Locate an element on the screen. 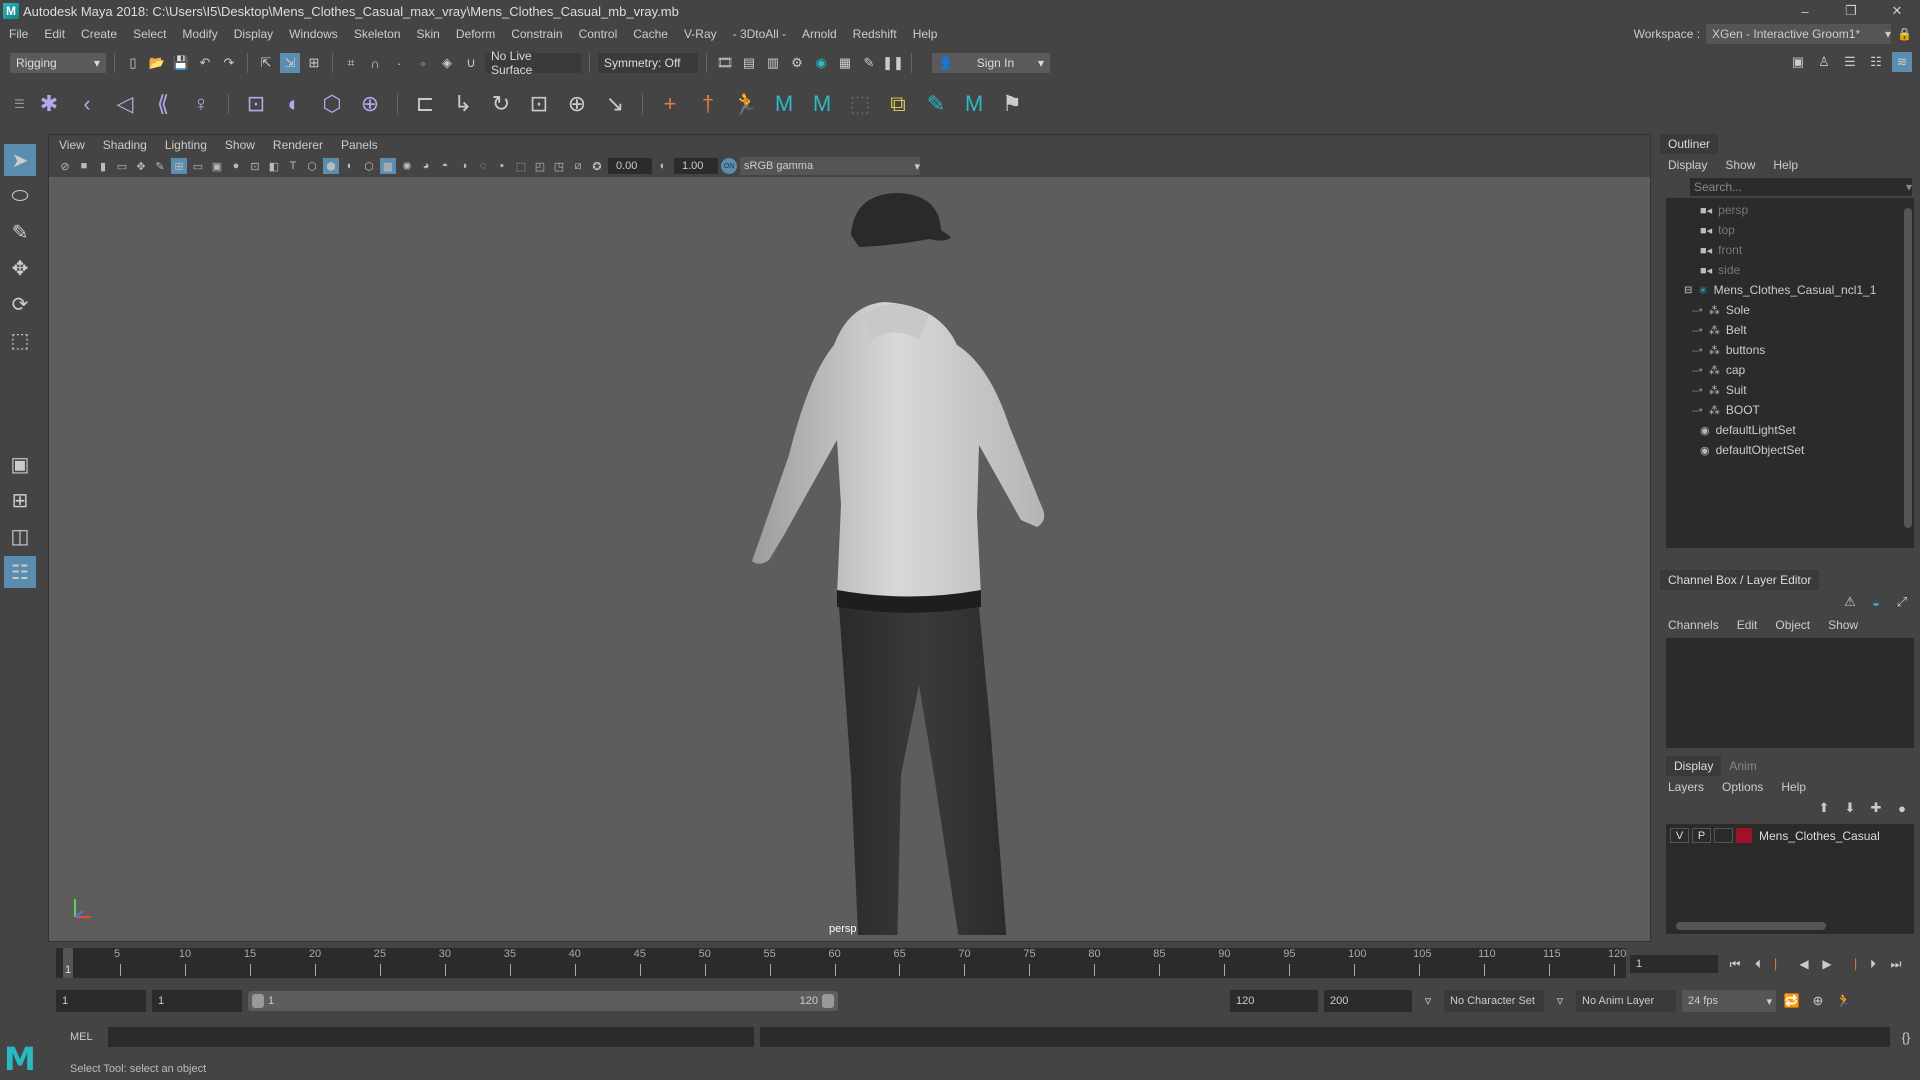  chevron-down-icon: ▿ is located at coordinates (1428, 1001).